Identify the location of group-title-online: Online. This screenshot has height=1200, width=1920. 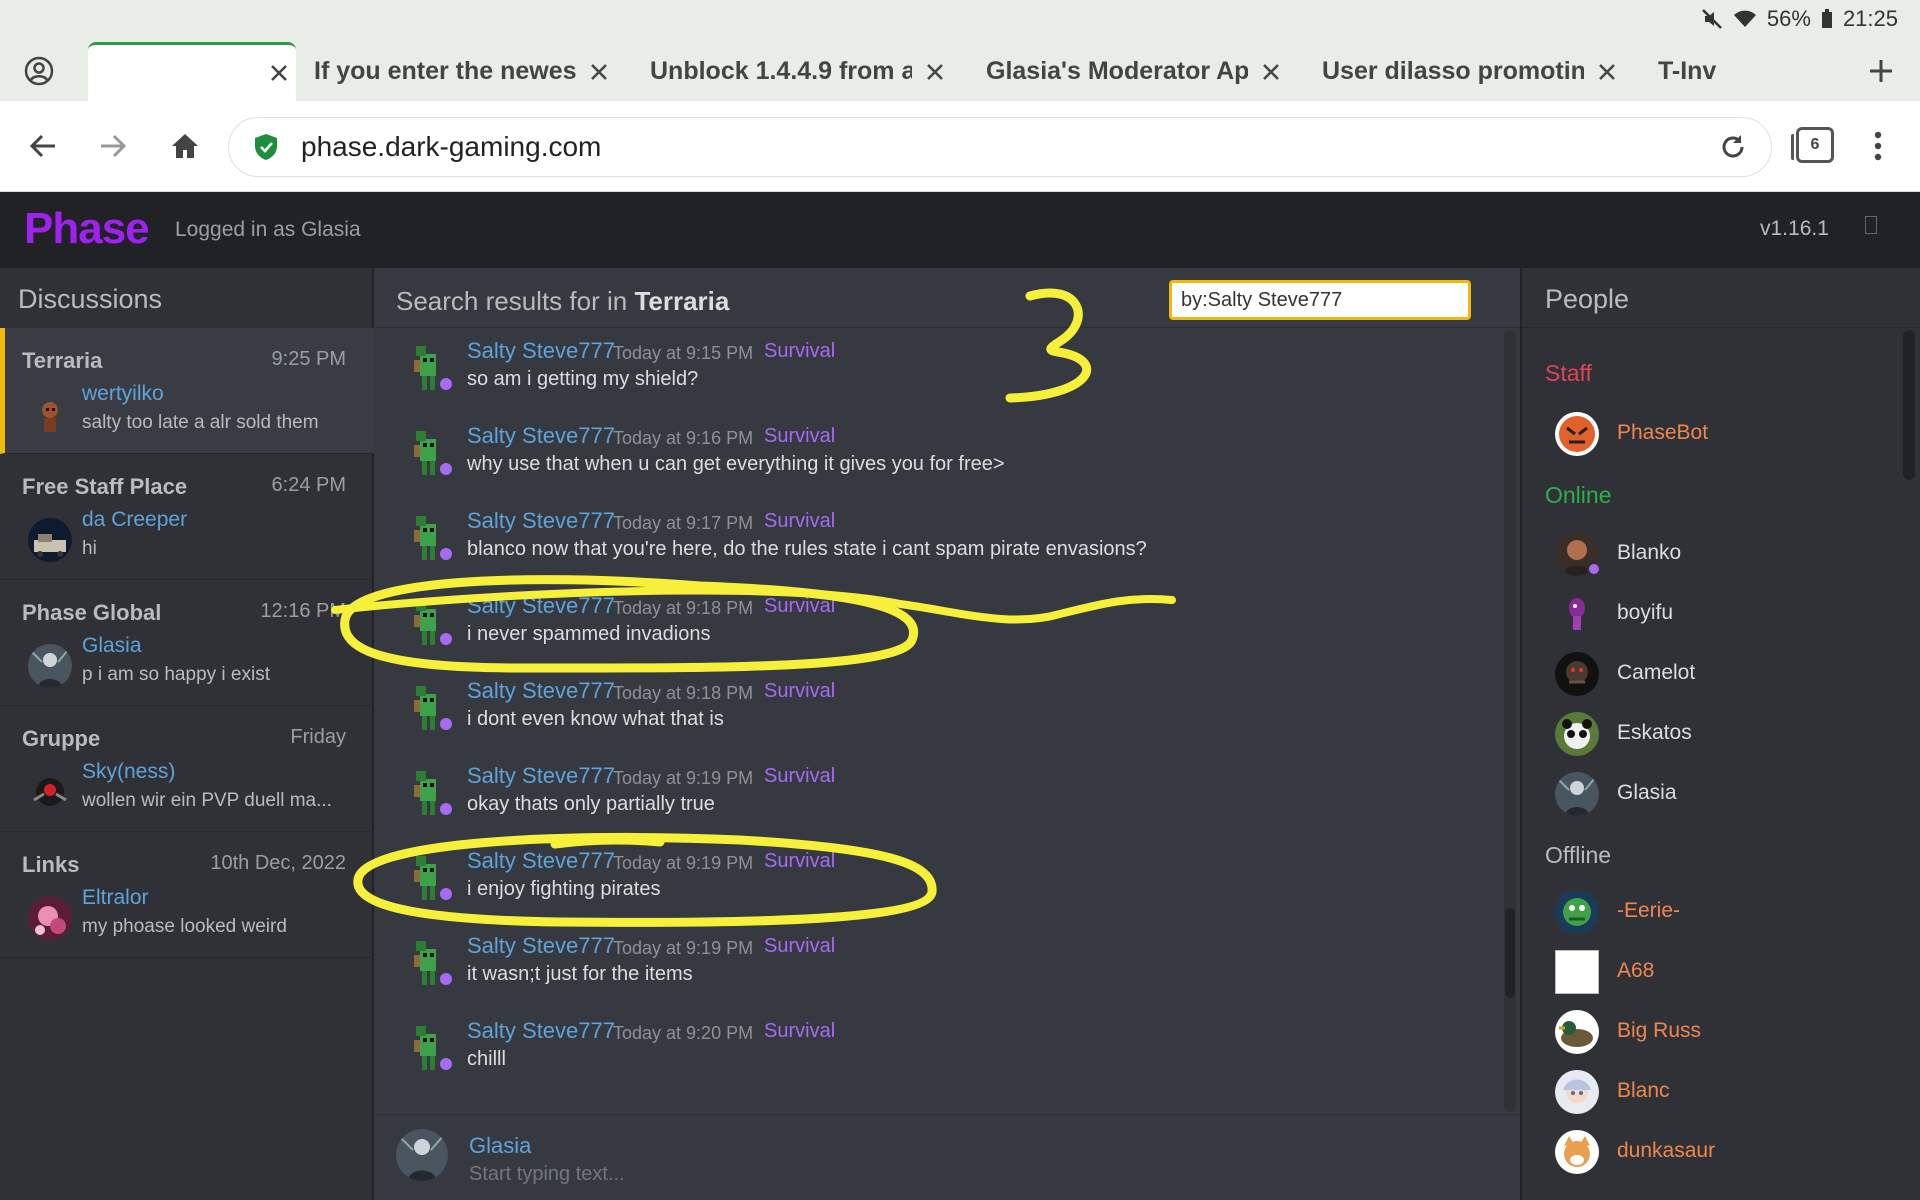
(1578, 495).